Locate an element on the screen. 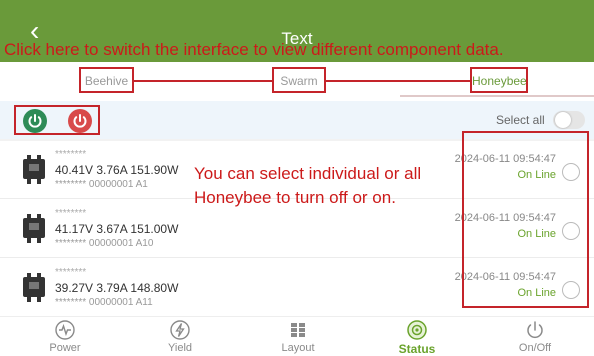 The image size is (594, 356). device-id: ******** 00000001 A1 is located at coordinates (101, 184).